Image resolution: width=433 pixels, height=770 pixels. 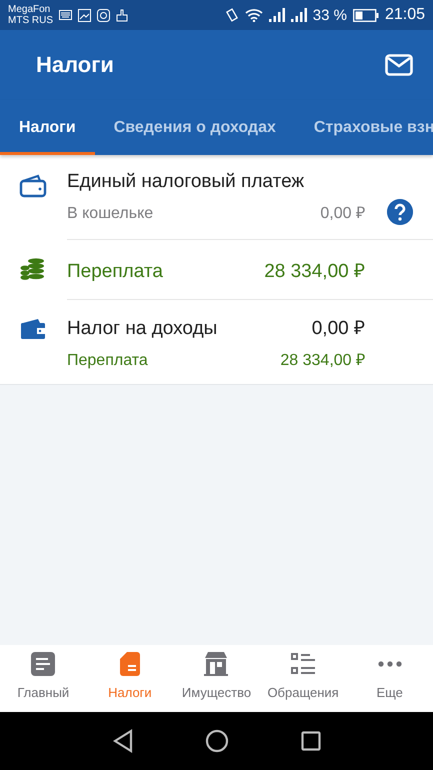 I want to click on page-title: Налоги, so click(x=75, y=65).